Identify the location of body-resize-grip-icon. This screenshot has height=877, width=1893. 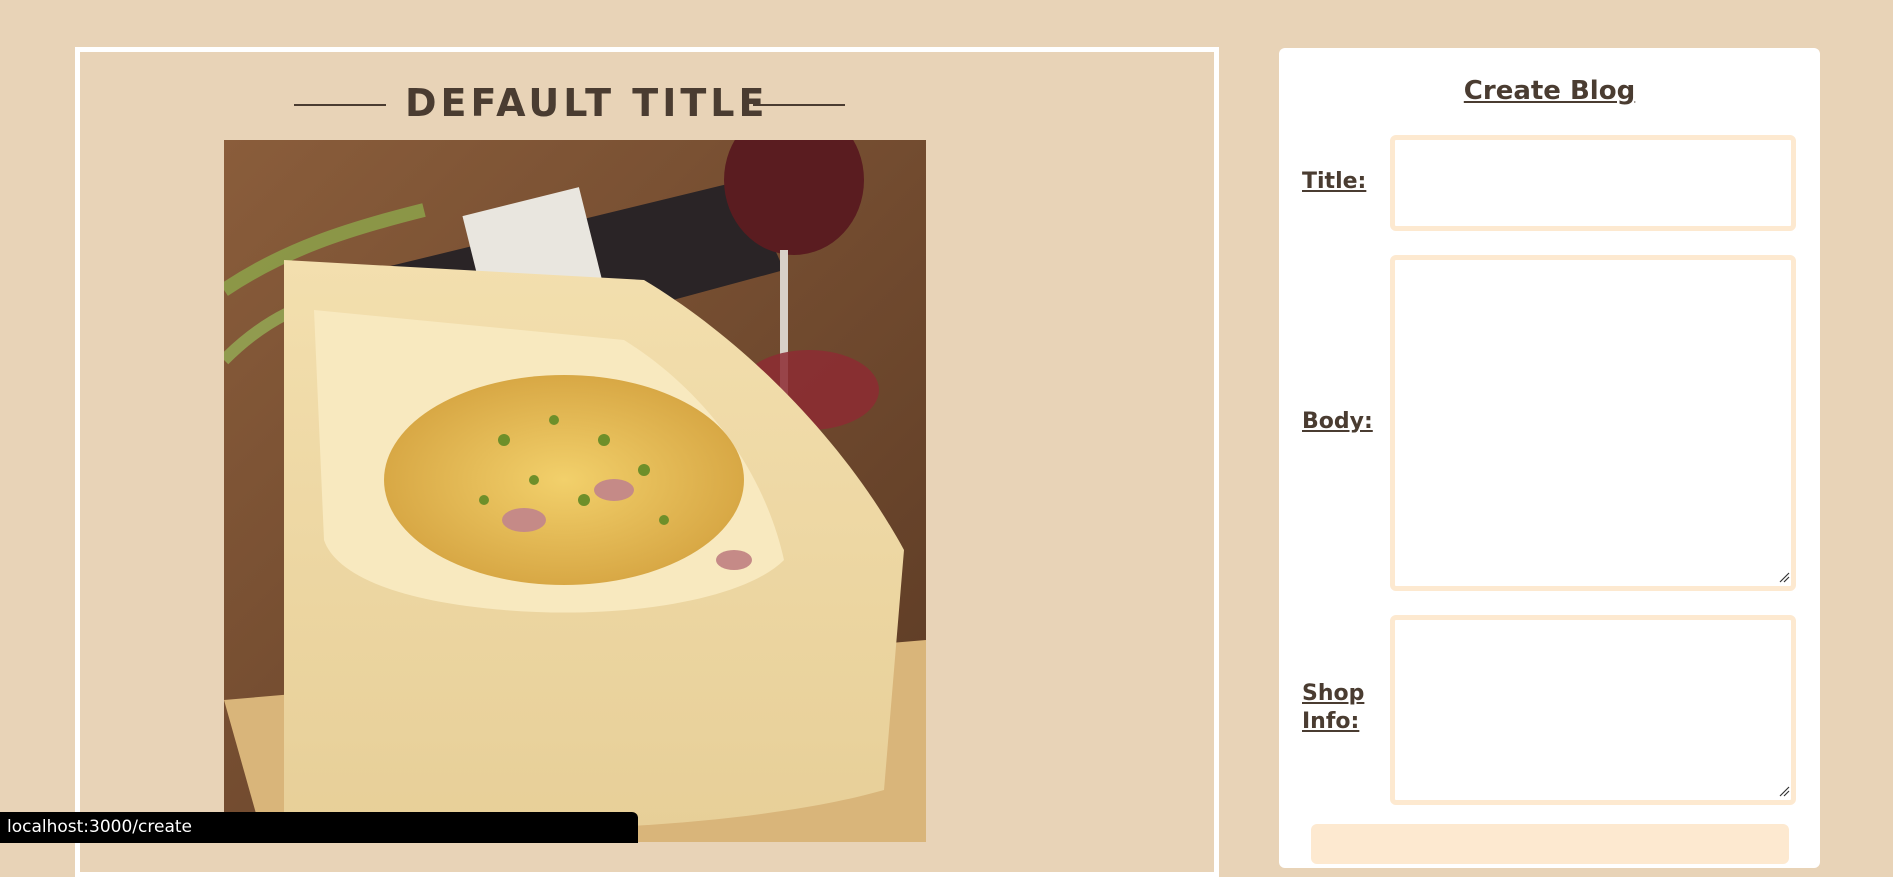
(1784, 577).